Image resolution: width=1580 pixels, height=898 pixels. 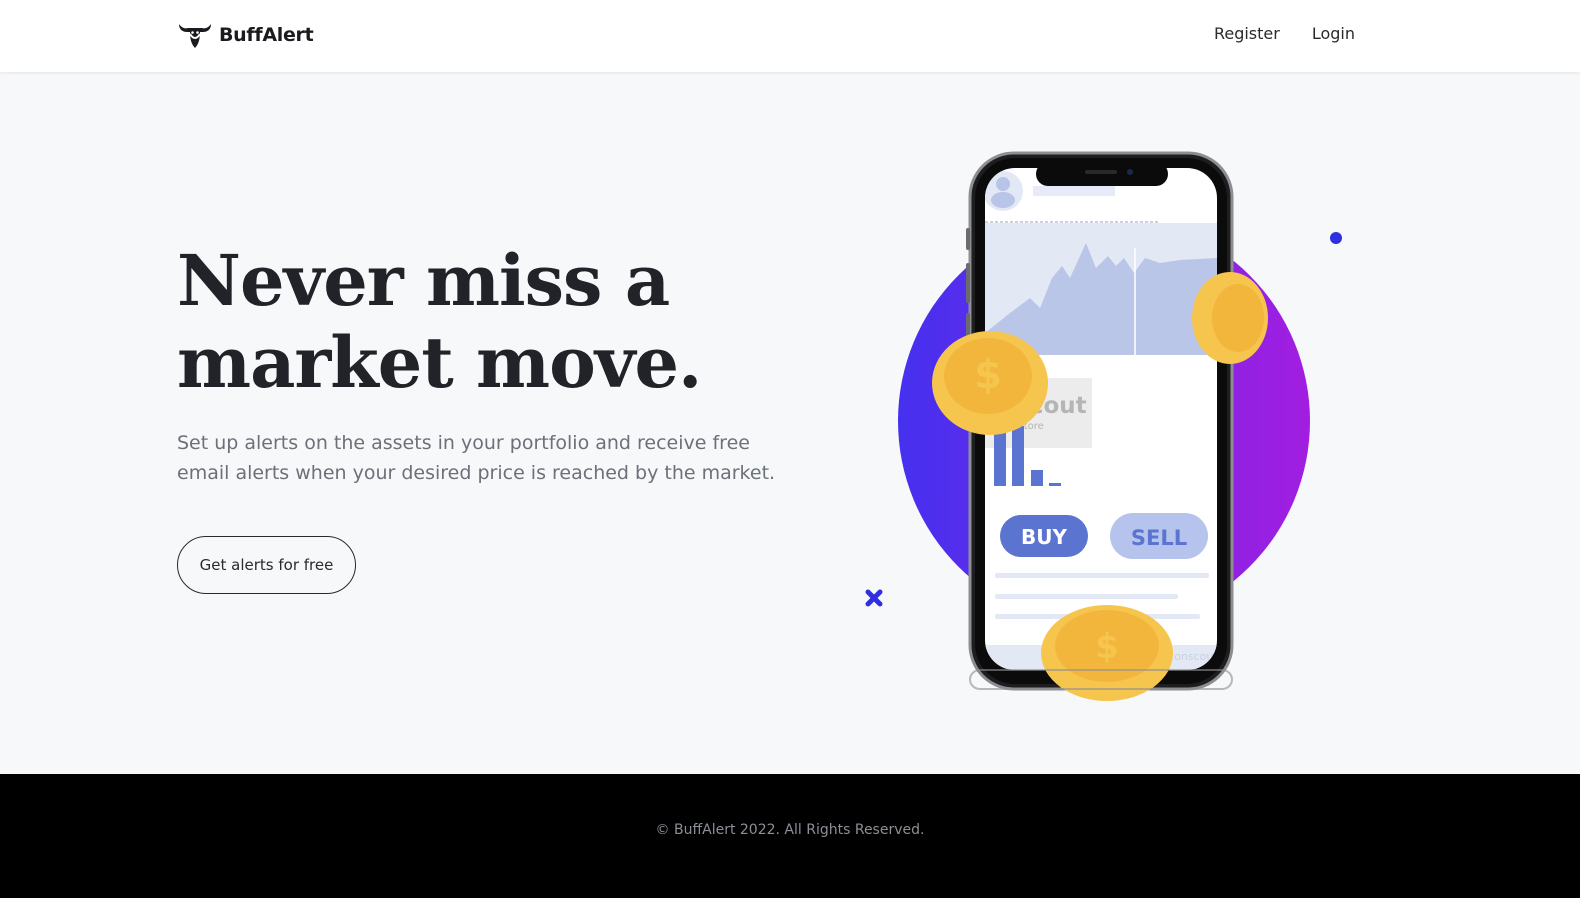 What do you see at coordinates (1159, 538) in the screenshot?
I see `sell-label: SELL` at bounding box center [1159, 538].